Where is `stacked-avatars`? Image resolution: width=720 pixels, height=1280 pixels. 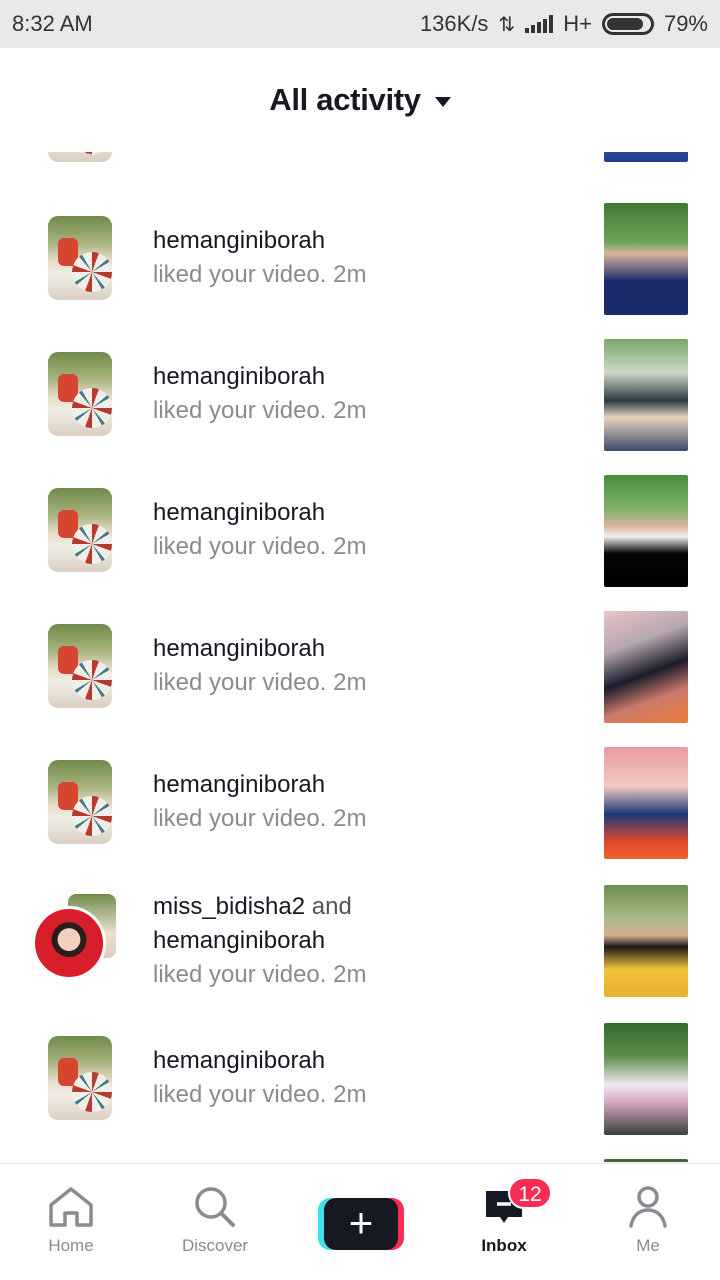
stacked-avatars is located at coordinates (75, 938).